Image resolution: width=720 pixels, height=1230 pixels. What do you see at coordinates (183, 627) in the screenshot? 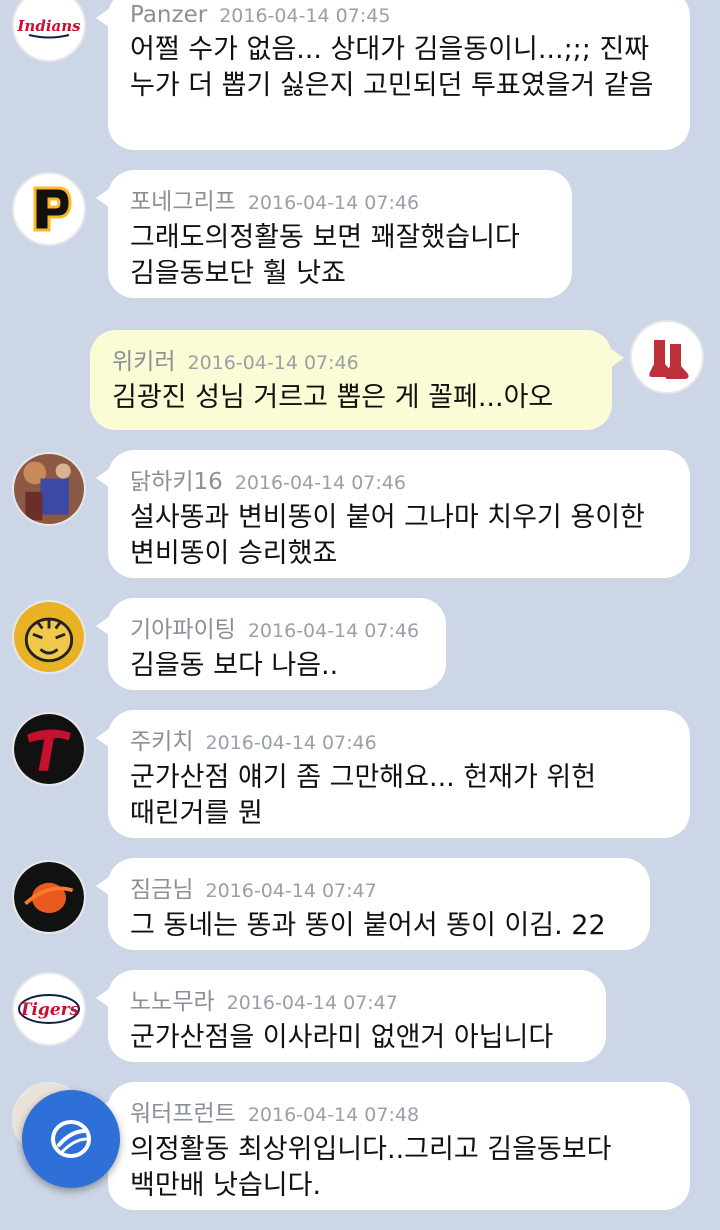
I see `sender-name: 기아파이팅` at bounding box center [183, 627].